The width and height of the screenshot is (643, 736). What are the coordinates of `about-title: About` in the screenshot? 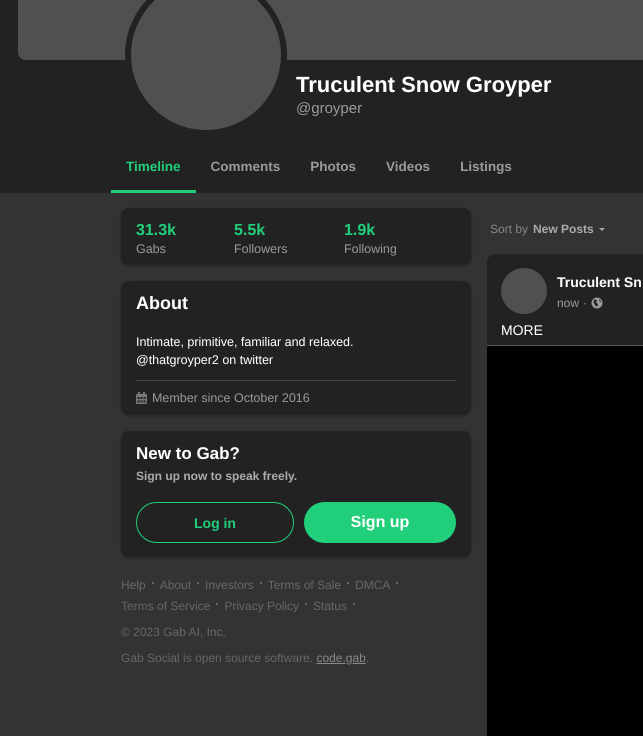 It's located at (162, 303).